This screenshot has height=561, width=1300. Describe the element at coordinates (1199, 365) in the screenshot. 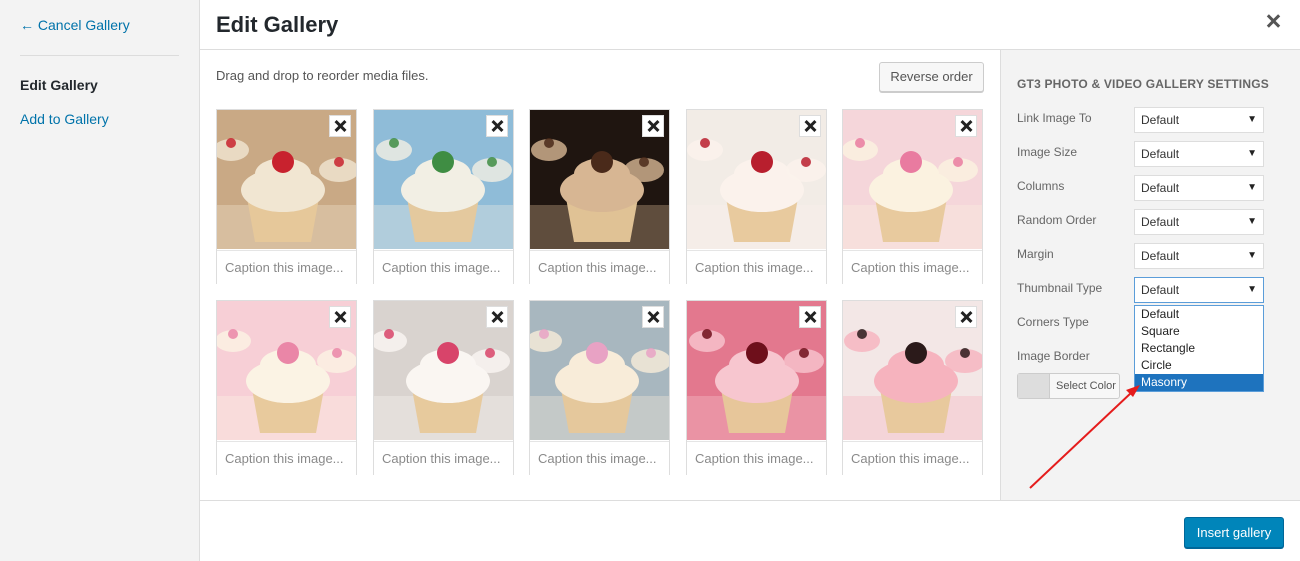

I see `option-circle: Circle` at that location.